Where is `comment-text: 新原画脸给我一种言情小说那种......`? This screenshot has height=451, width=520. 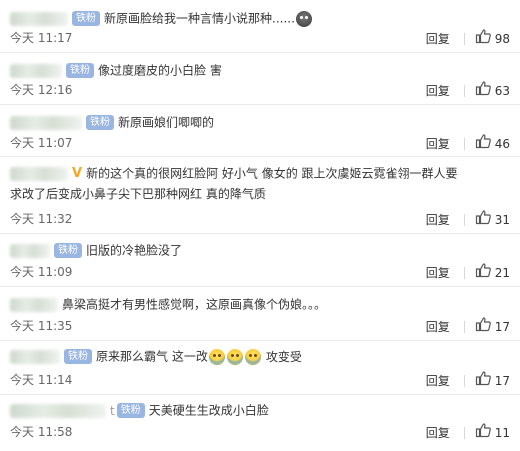 comment-text: 新原画脸给我一种言情小说那种...... is located at coordinates (199, 18).